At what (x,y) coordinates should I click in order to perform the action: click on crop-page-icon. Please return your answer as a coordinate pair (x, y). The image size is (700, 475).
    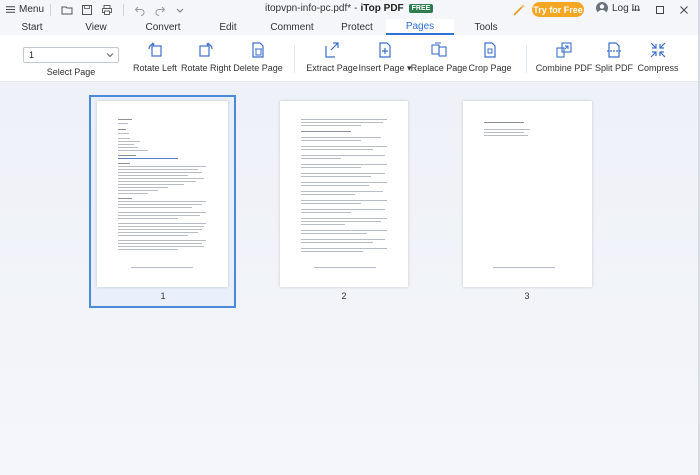
    Looking at the image, I should click on (490, 50).